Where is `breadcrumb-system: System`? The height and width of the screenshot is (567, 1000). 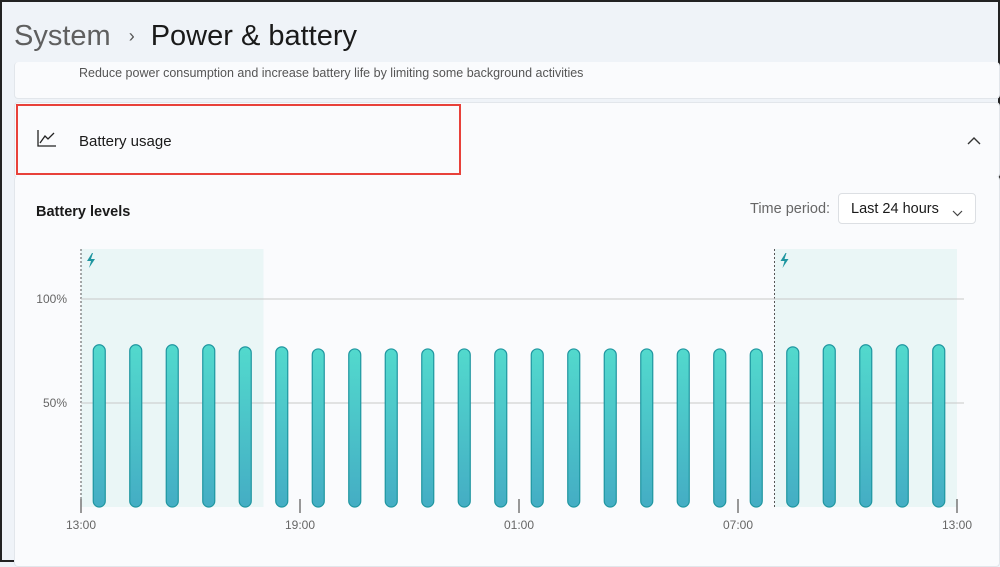
breadcrumb-system: System is located at coordinates (62, 36).